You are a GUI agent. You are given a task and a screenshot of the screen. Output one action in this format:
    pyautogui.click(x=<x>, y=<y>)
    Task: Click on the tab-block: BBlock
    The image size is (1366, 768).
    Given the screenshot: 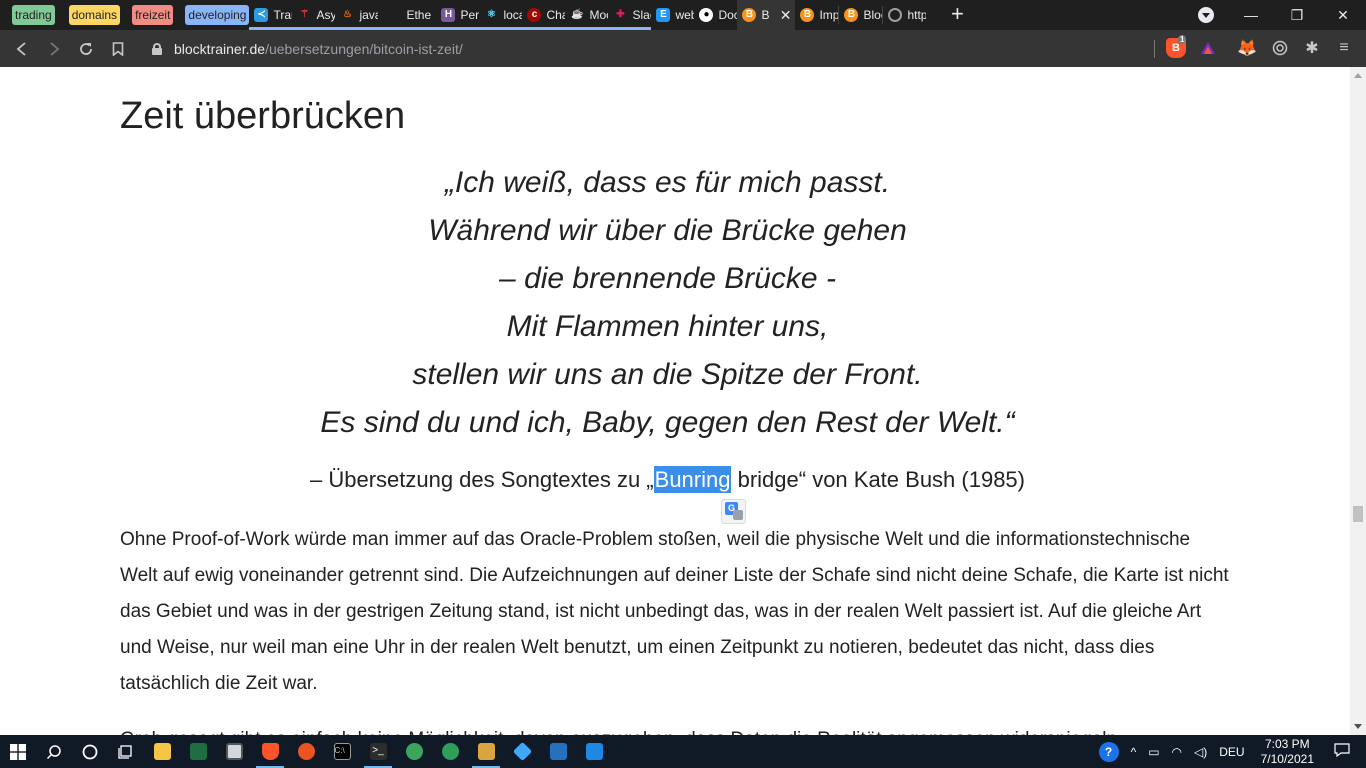 What is the action you would take?
    pyautogui.click(x=860, y=15)
    